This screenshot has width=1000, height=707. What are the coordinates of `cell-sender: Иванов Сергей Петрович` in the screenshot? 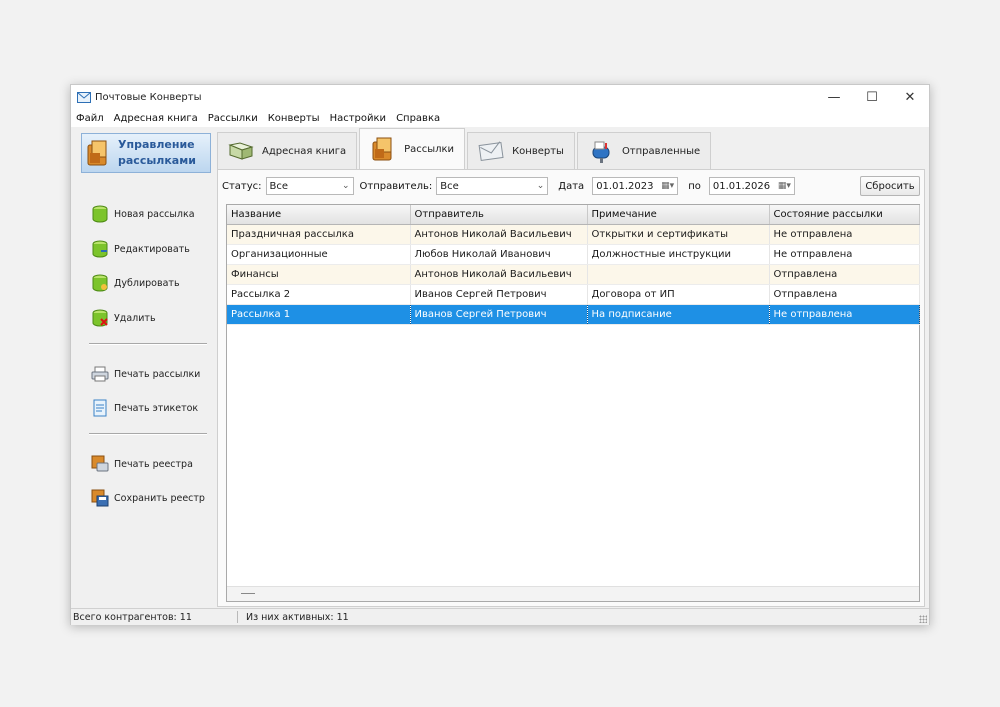 It's located at (499, 294).